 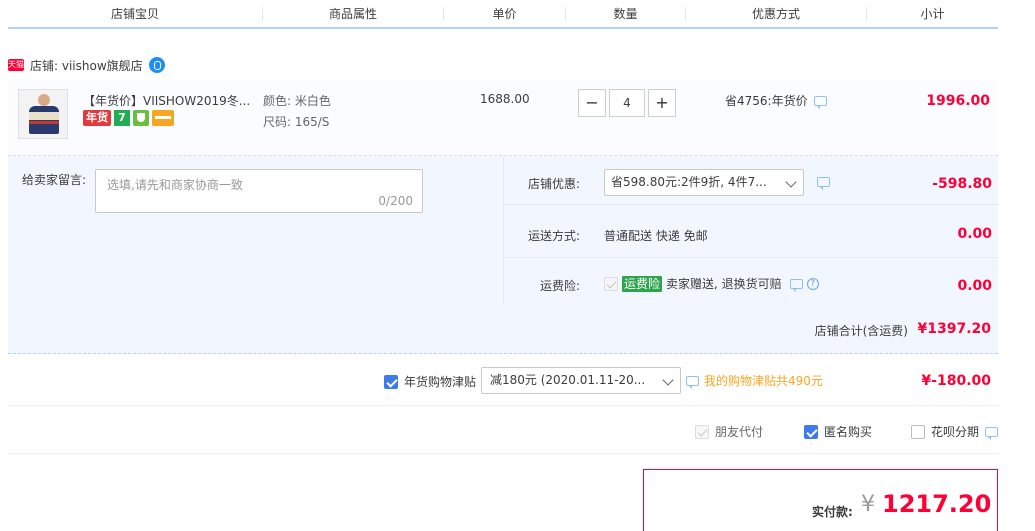 I want to click on attr-color: 颜色: 米白色, so click(x=297, y=101).